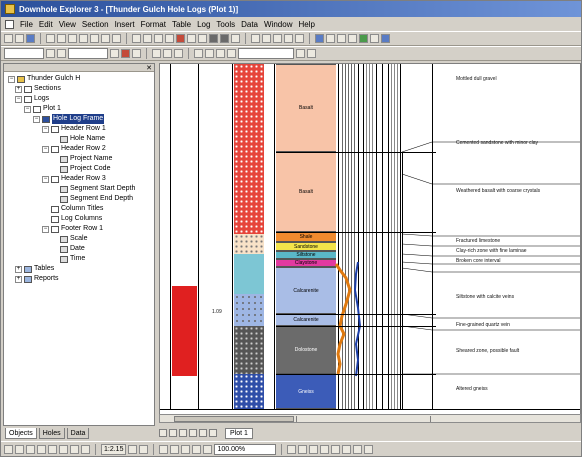  Describe the element at coordinates (198, 53) in the screenshot. I see `bring-front-icon` at that location.